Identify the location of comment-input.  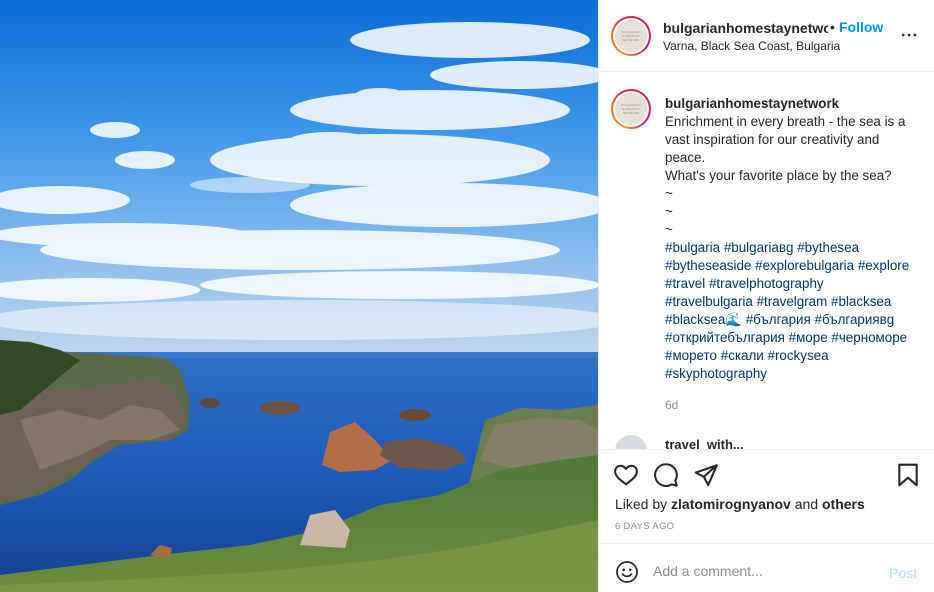
(763, 571).